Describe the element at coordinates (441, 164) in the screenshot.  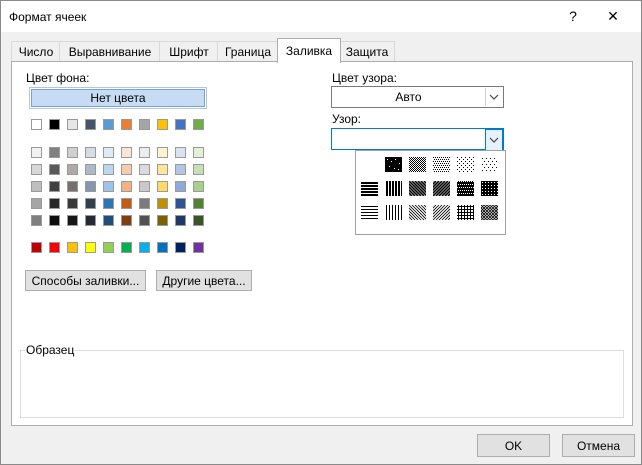
I see `pattern-dots-med-icon` at that location.